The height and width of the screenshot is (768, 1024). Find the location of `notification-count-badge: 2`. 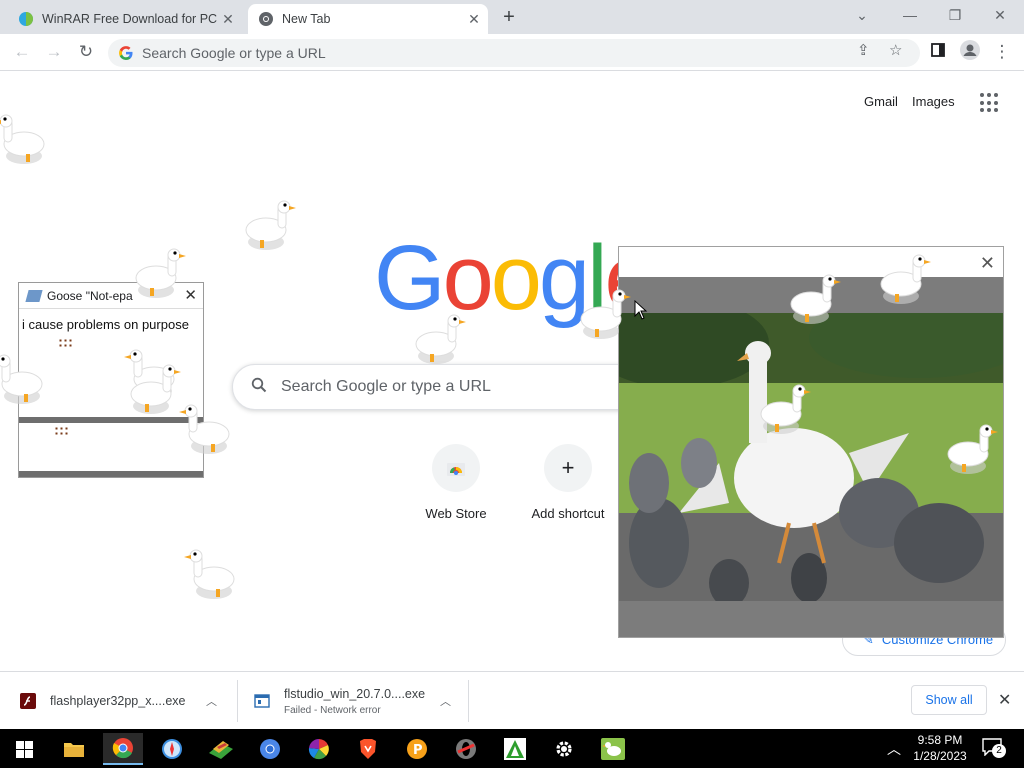

notification-count-badge: 2 is located at coordinates (999, 751).